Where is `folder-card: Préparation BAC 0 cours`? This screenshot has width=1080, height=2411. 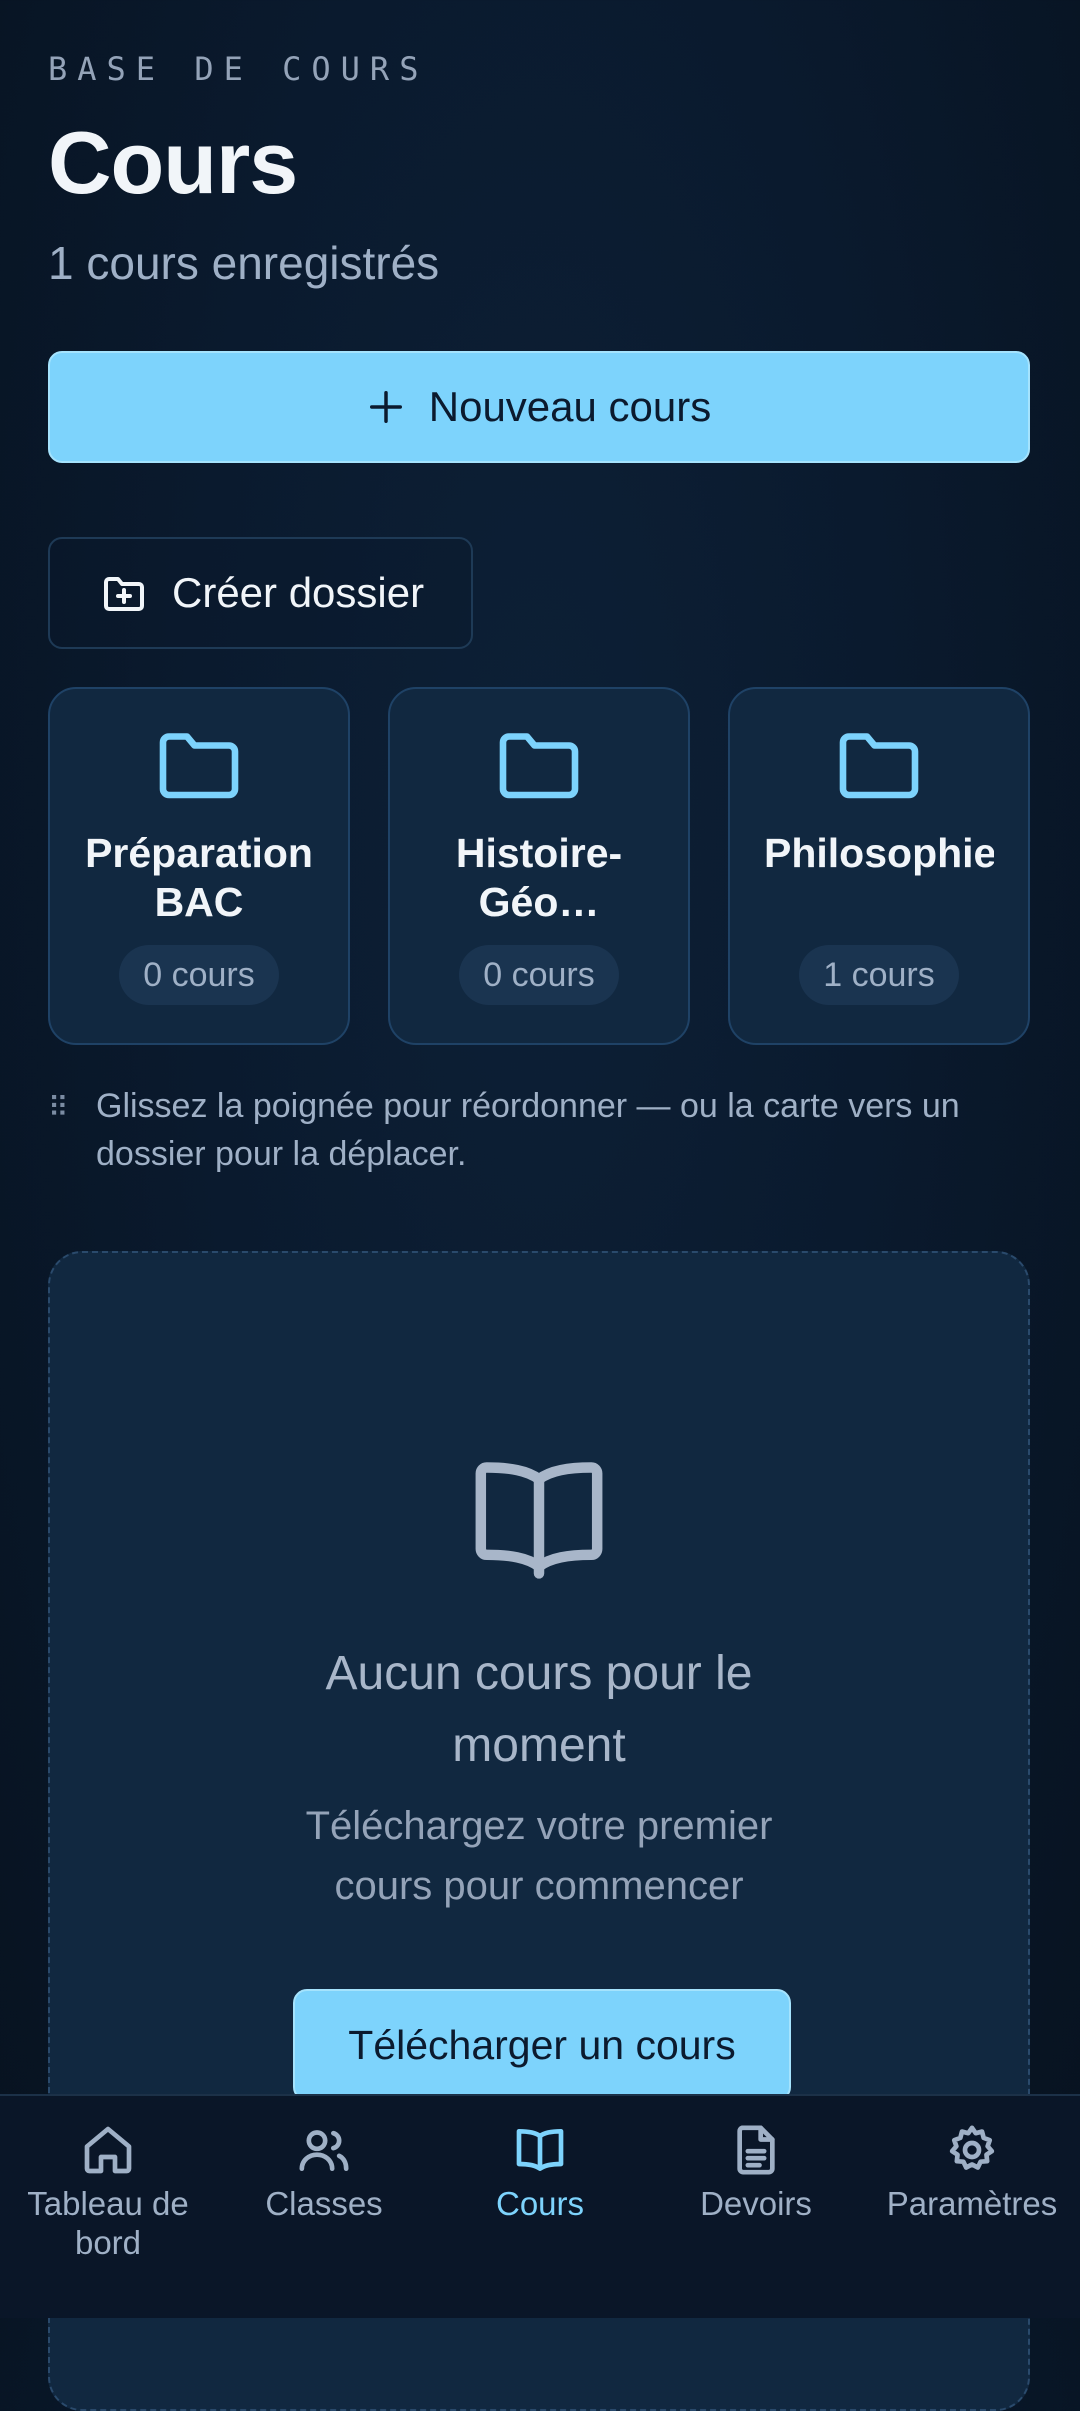 folder-card: Préparation BAC 0 cours is located at coordinates (199, 866).